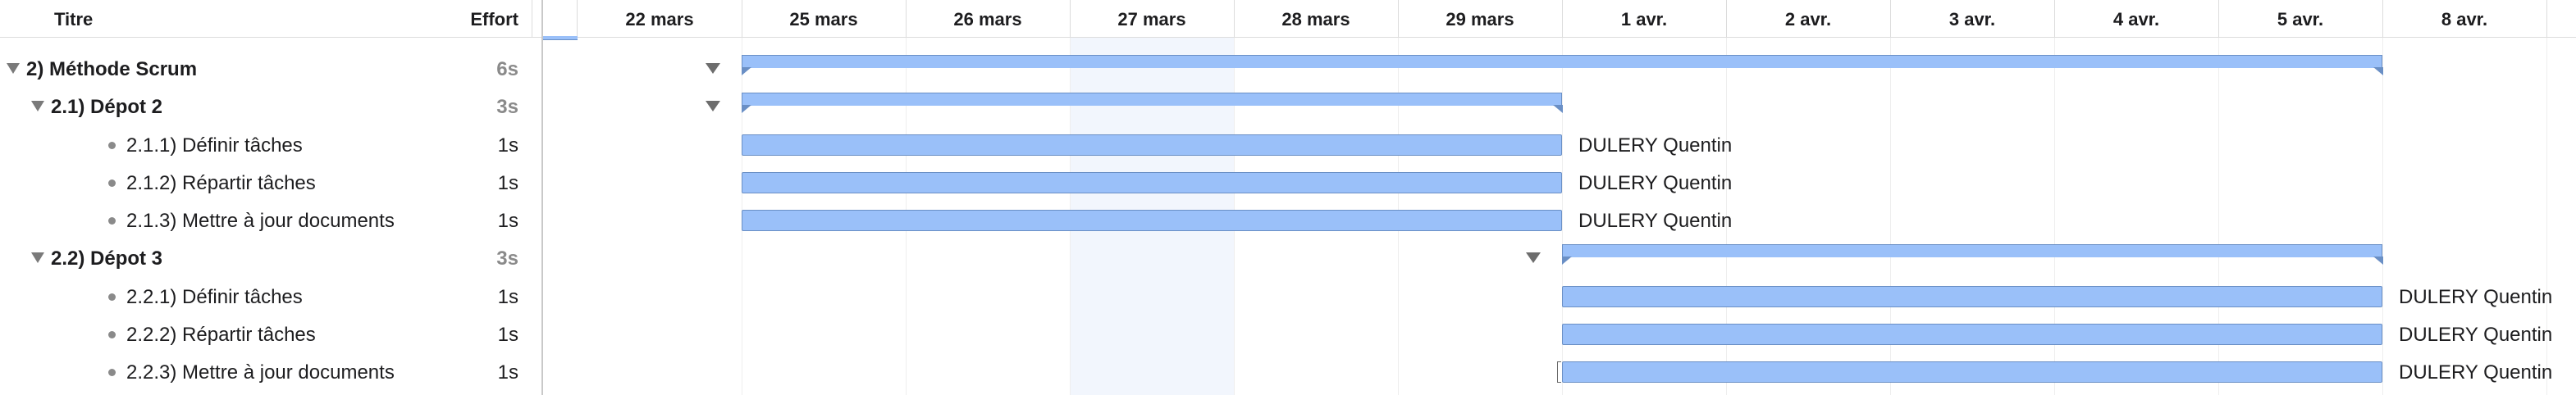 The image size is (2576, 395). What do you see at coordinates (107, 108) in the screenshot?
I see `row-title: 2.1) Dépot 2` at bounding box center [107, 108].